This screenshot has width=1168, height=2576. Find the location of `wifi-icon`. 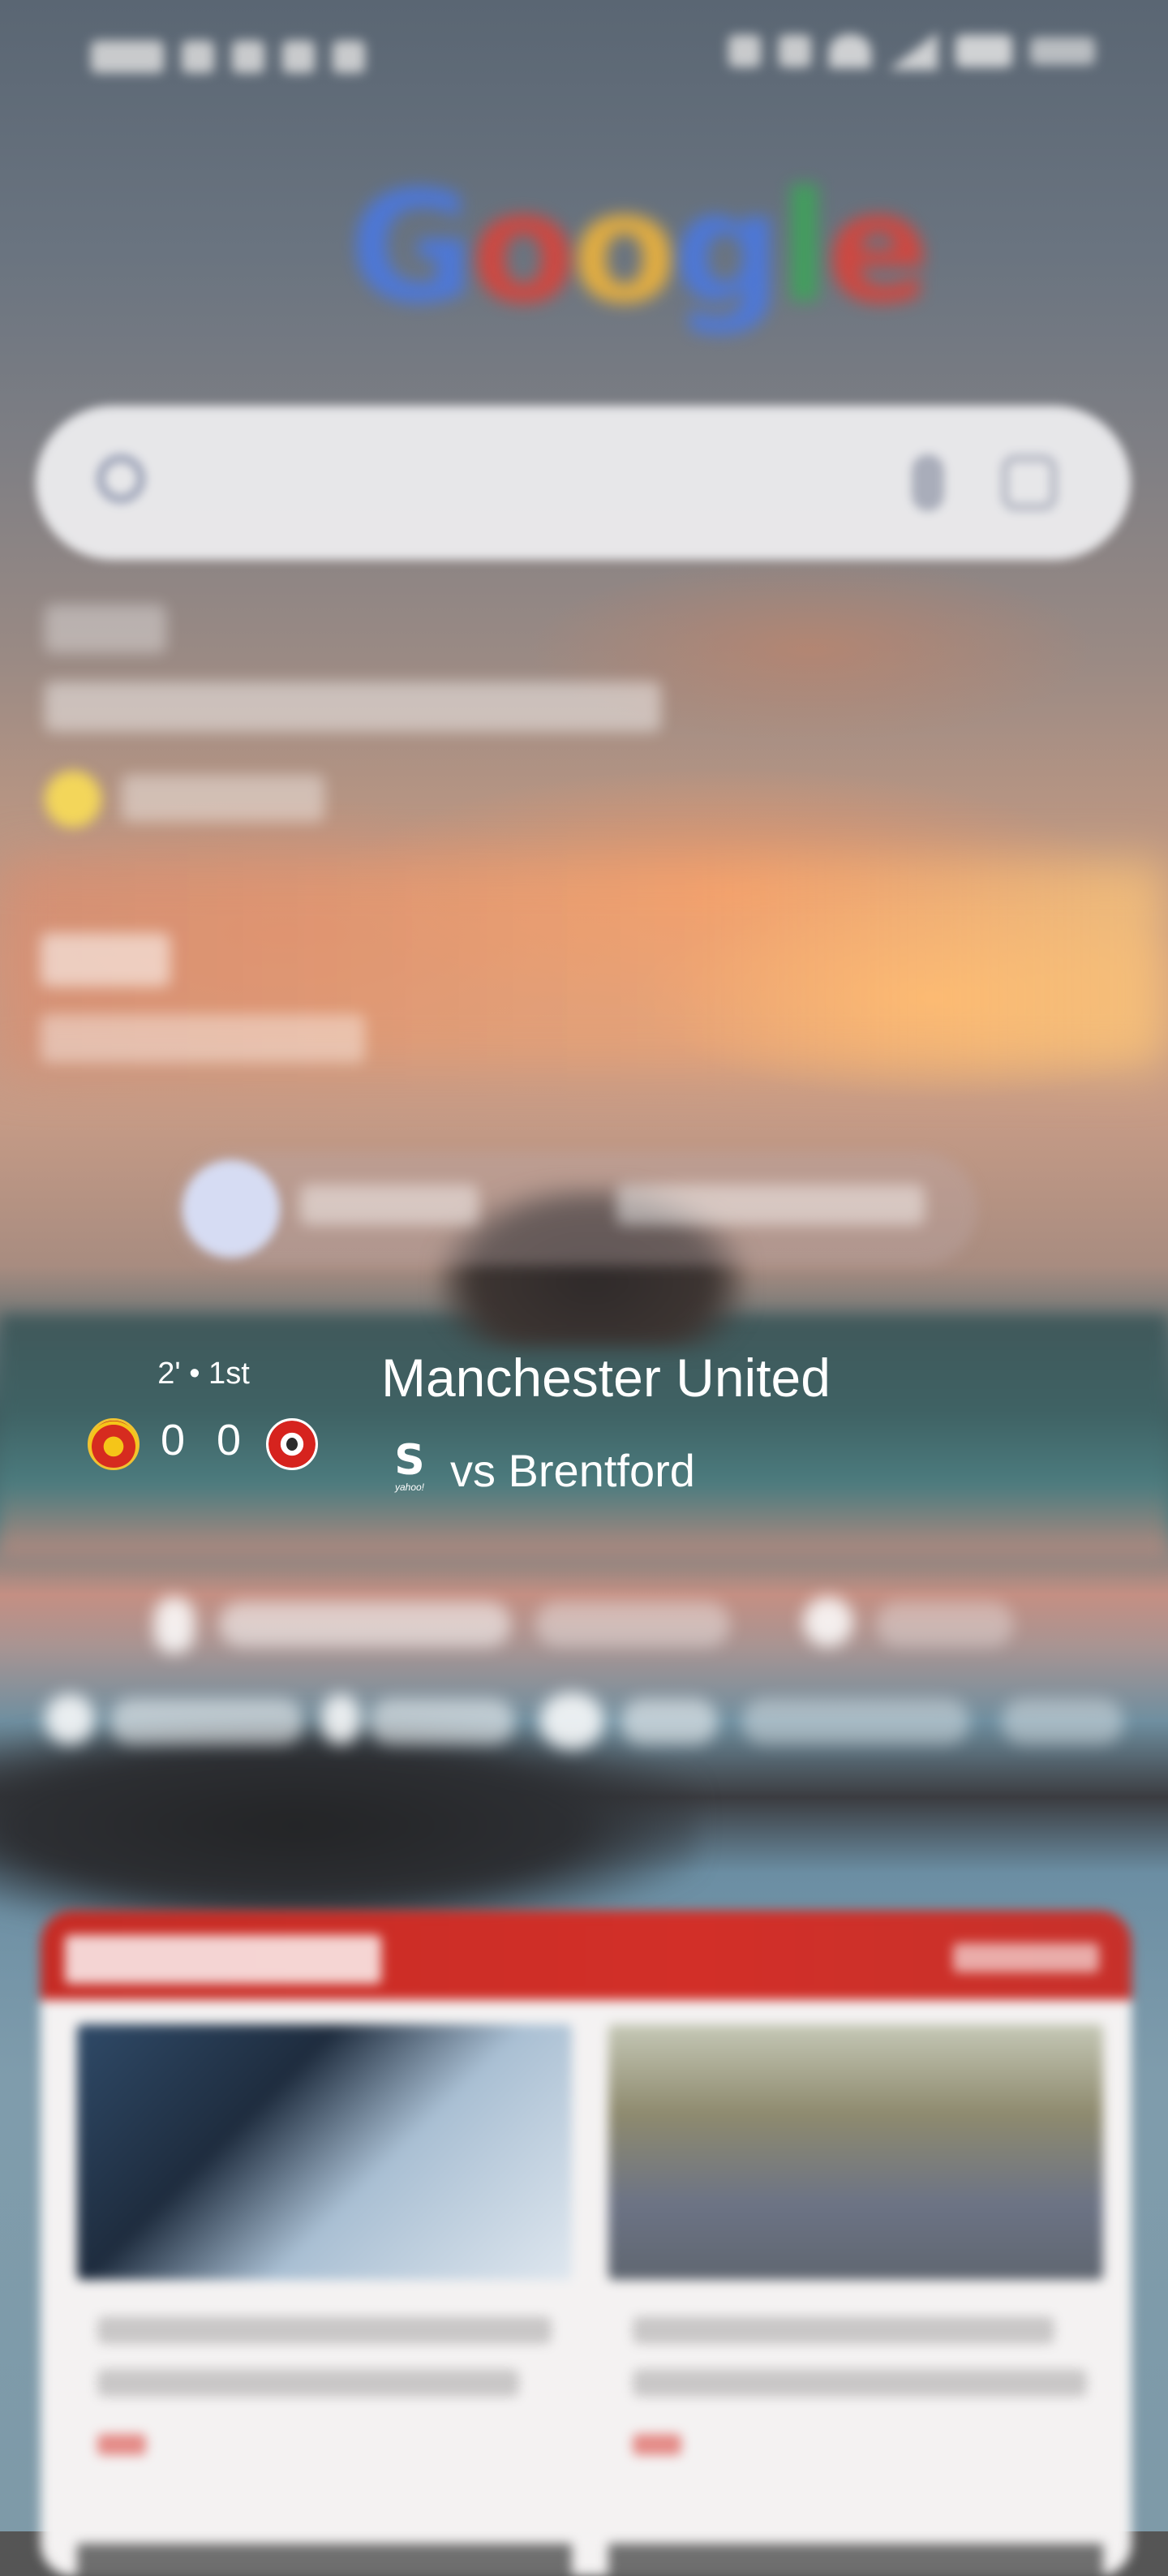

wifi-icon is located at coordinates (850, 51).